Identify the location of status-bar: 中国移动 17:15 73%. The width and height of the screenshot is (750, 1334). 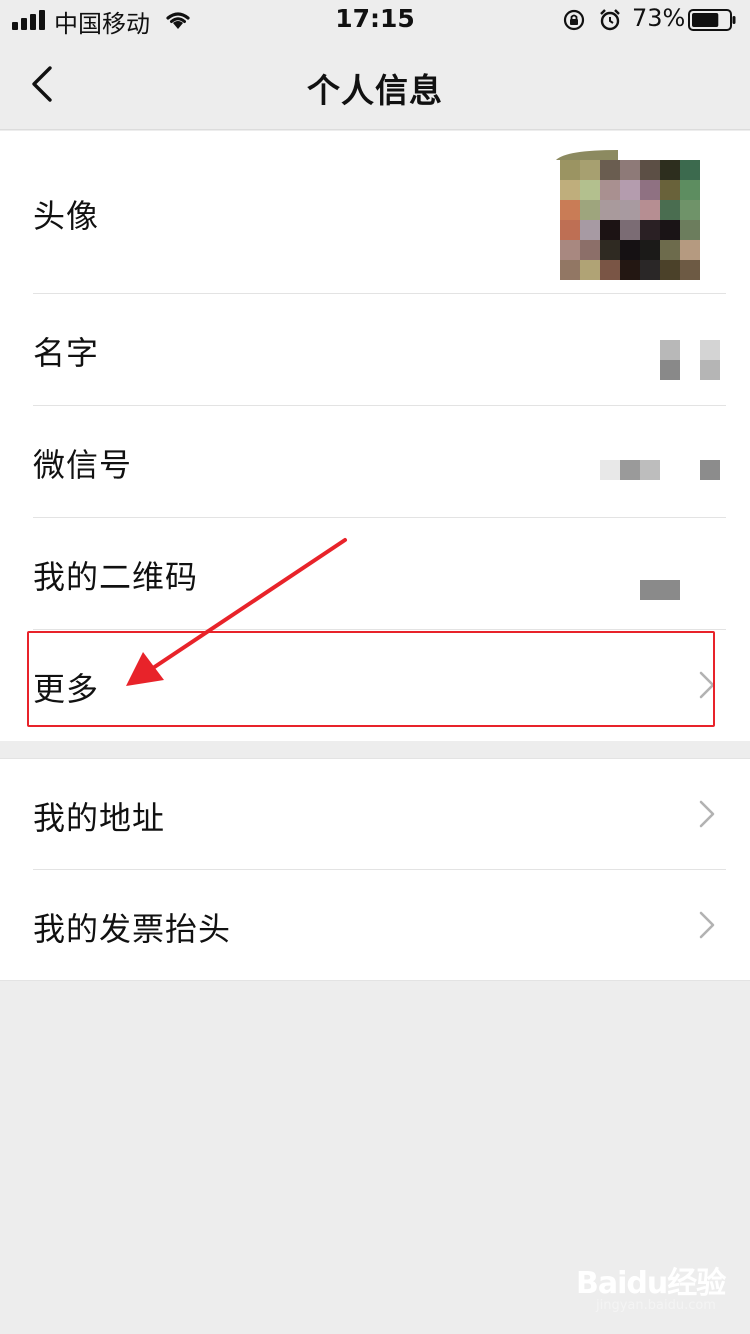
(375, 20).